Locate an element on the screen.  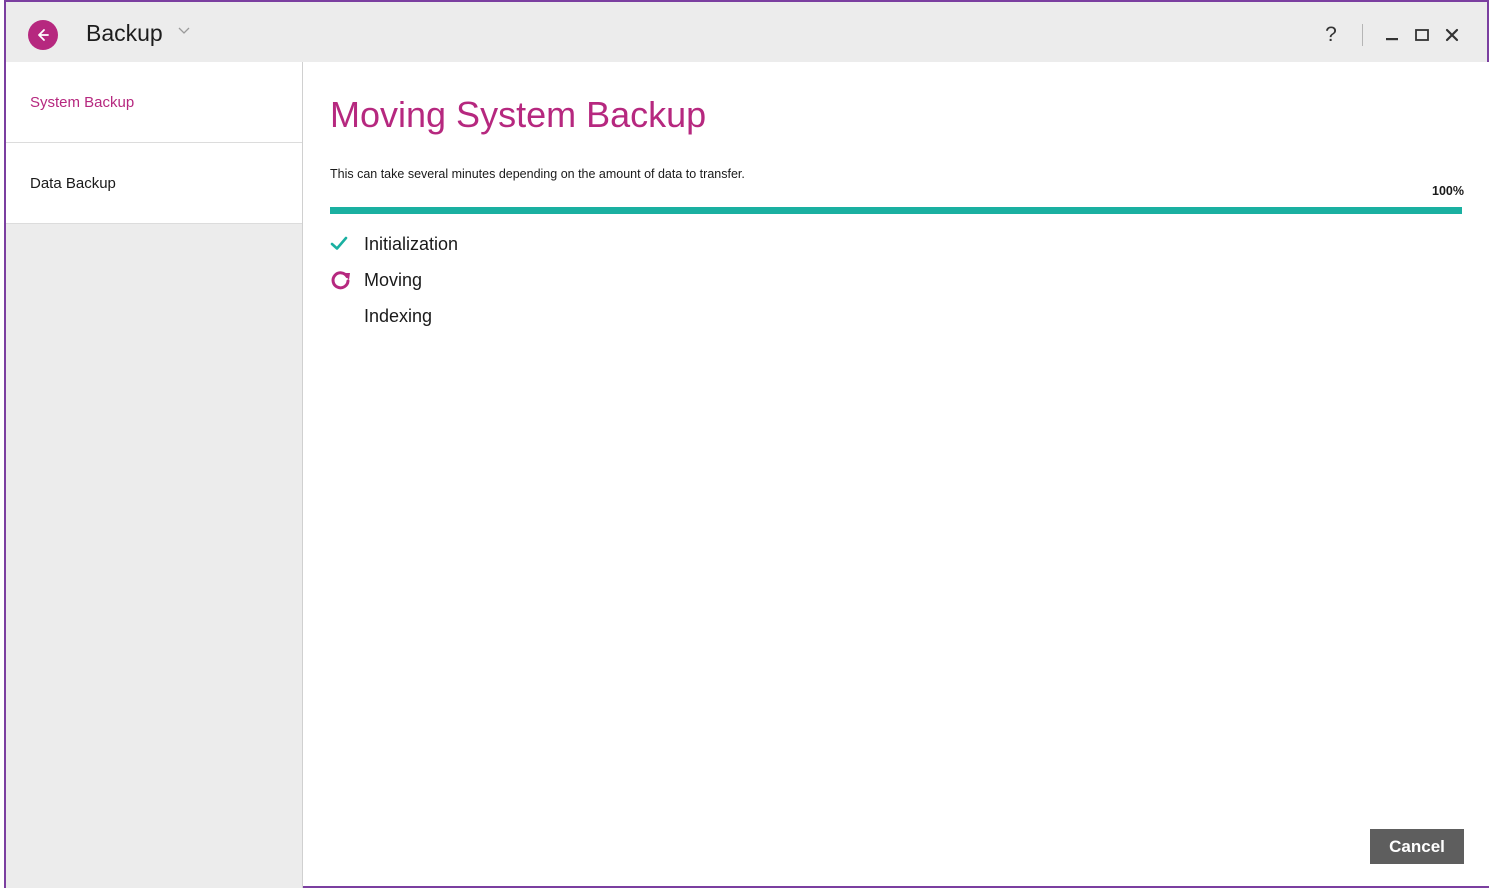
step-list: Initialization Moving Indexing is located at coordinates (394, 280).